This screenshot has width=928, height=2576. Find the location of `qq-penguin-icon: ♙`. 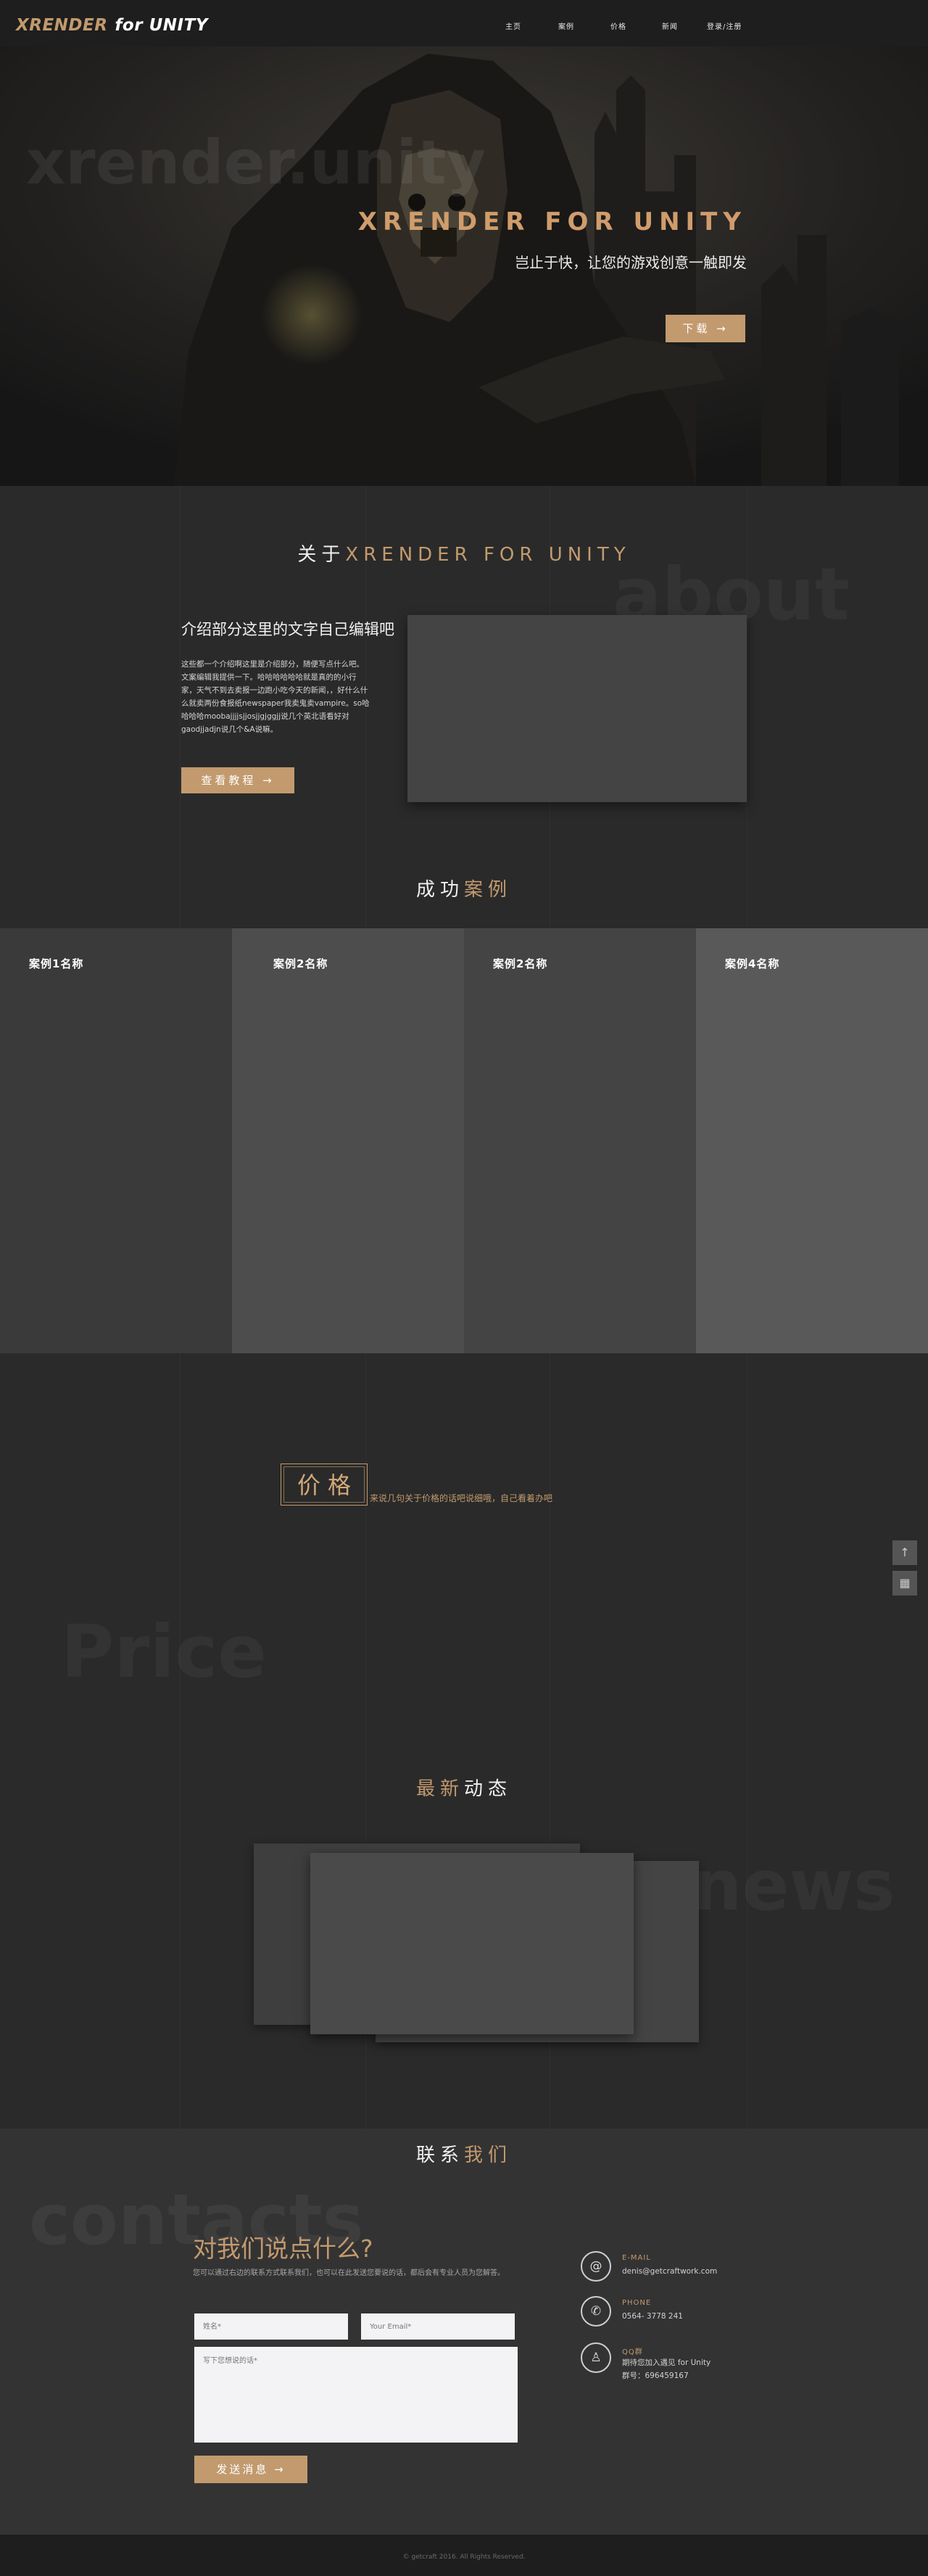

qq-penguin-icon: ♙ is located at coordinates (596, 2357).